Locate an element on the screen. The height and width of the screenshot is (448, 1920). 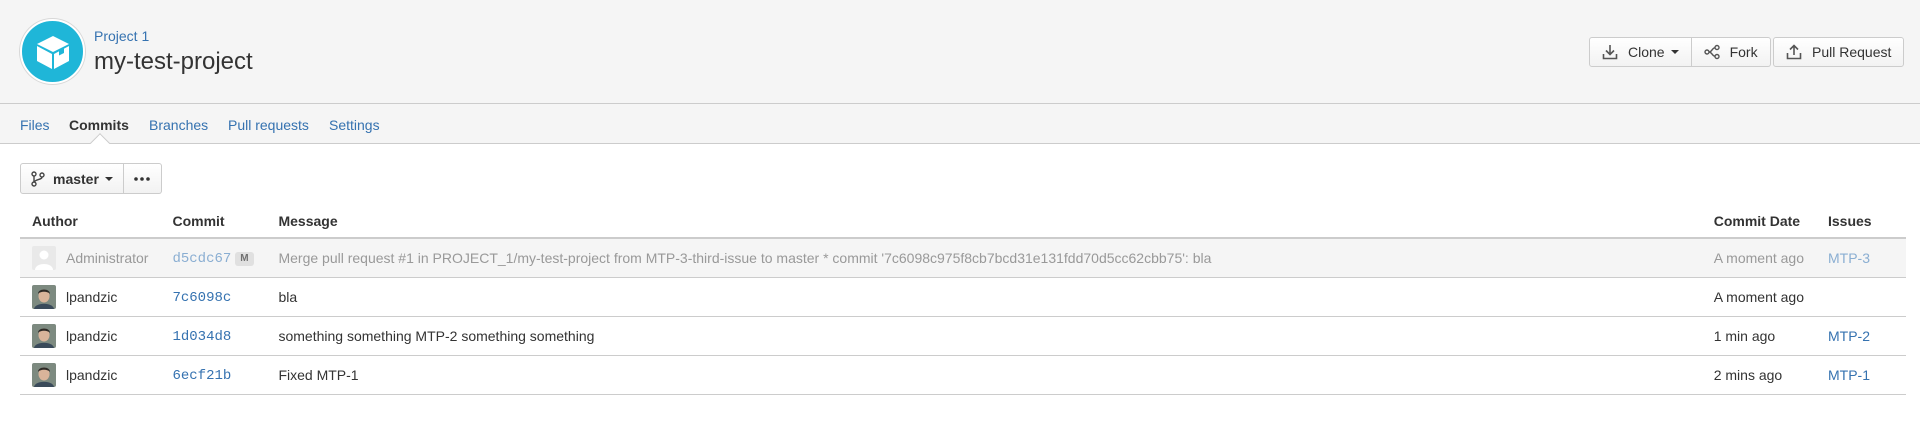
branch-icon is located at coordinates (38, 178).